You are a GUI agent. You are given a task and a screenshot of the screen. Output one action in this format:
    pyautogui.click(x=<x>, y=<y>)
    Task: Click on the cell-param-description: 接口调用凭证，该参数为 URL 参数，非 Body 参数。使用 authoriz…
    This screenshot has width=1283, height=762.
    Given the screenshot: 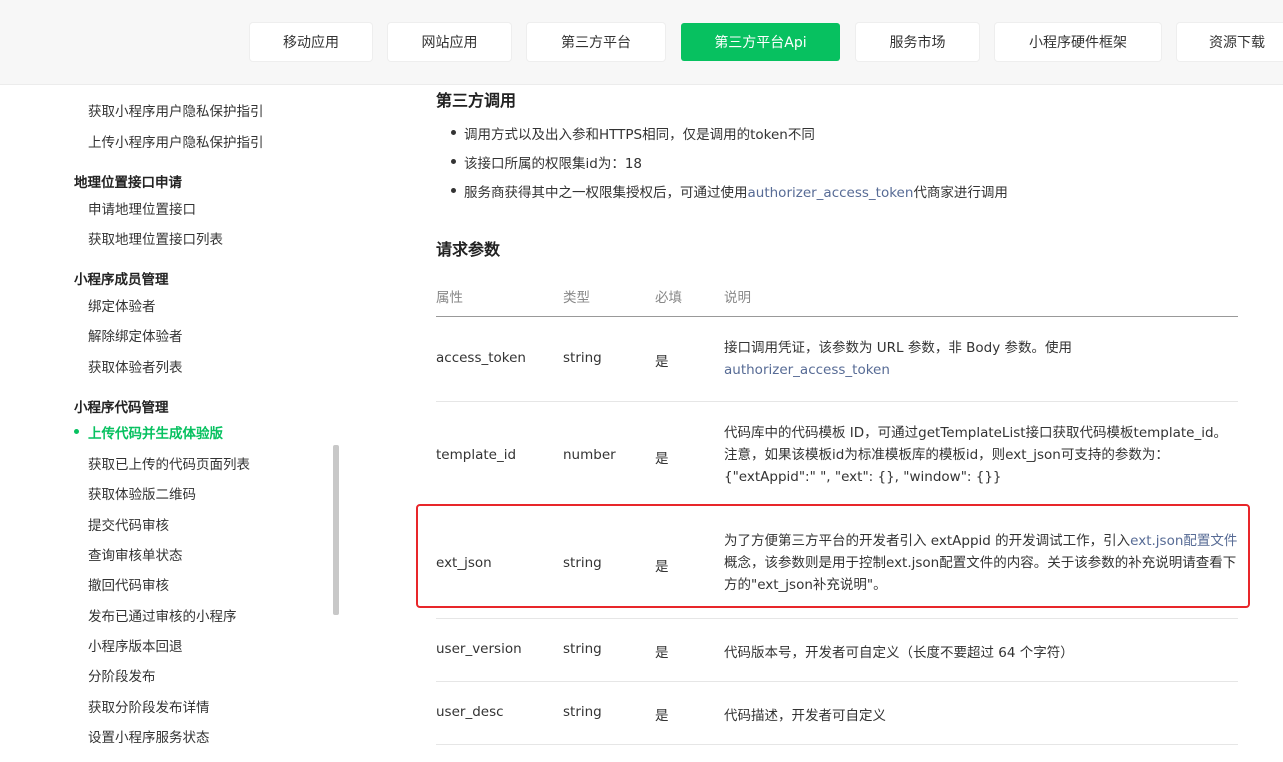 What is the action you would take?
    pyautogui.click(x=982, y=359)
    